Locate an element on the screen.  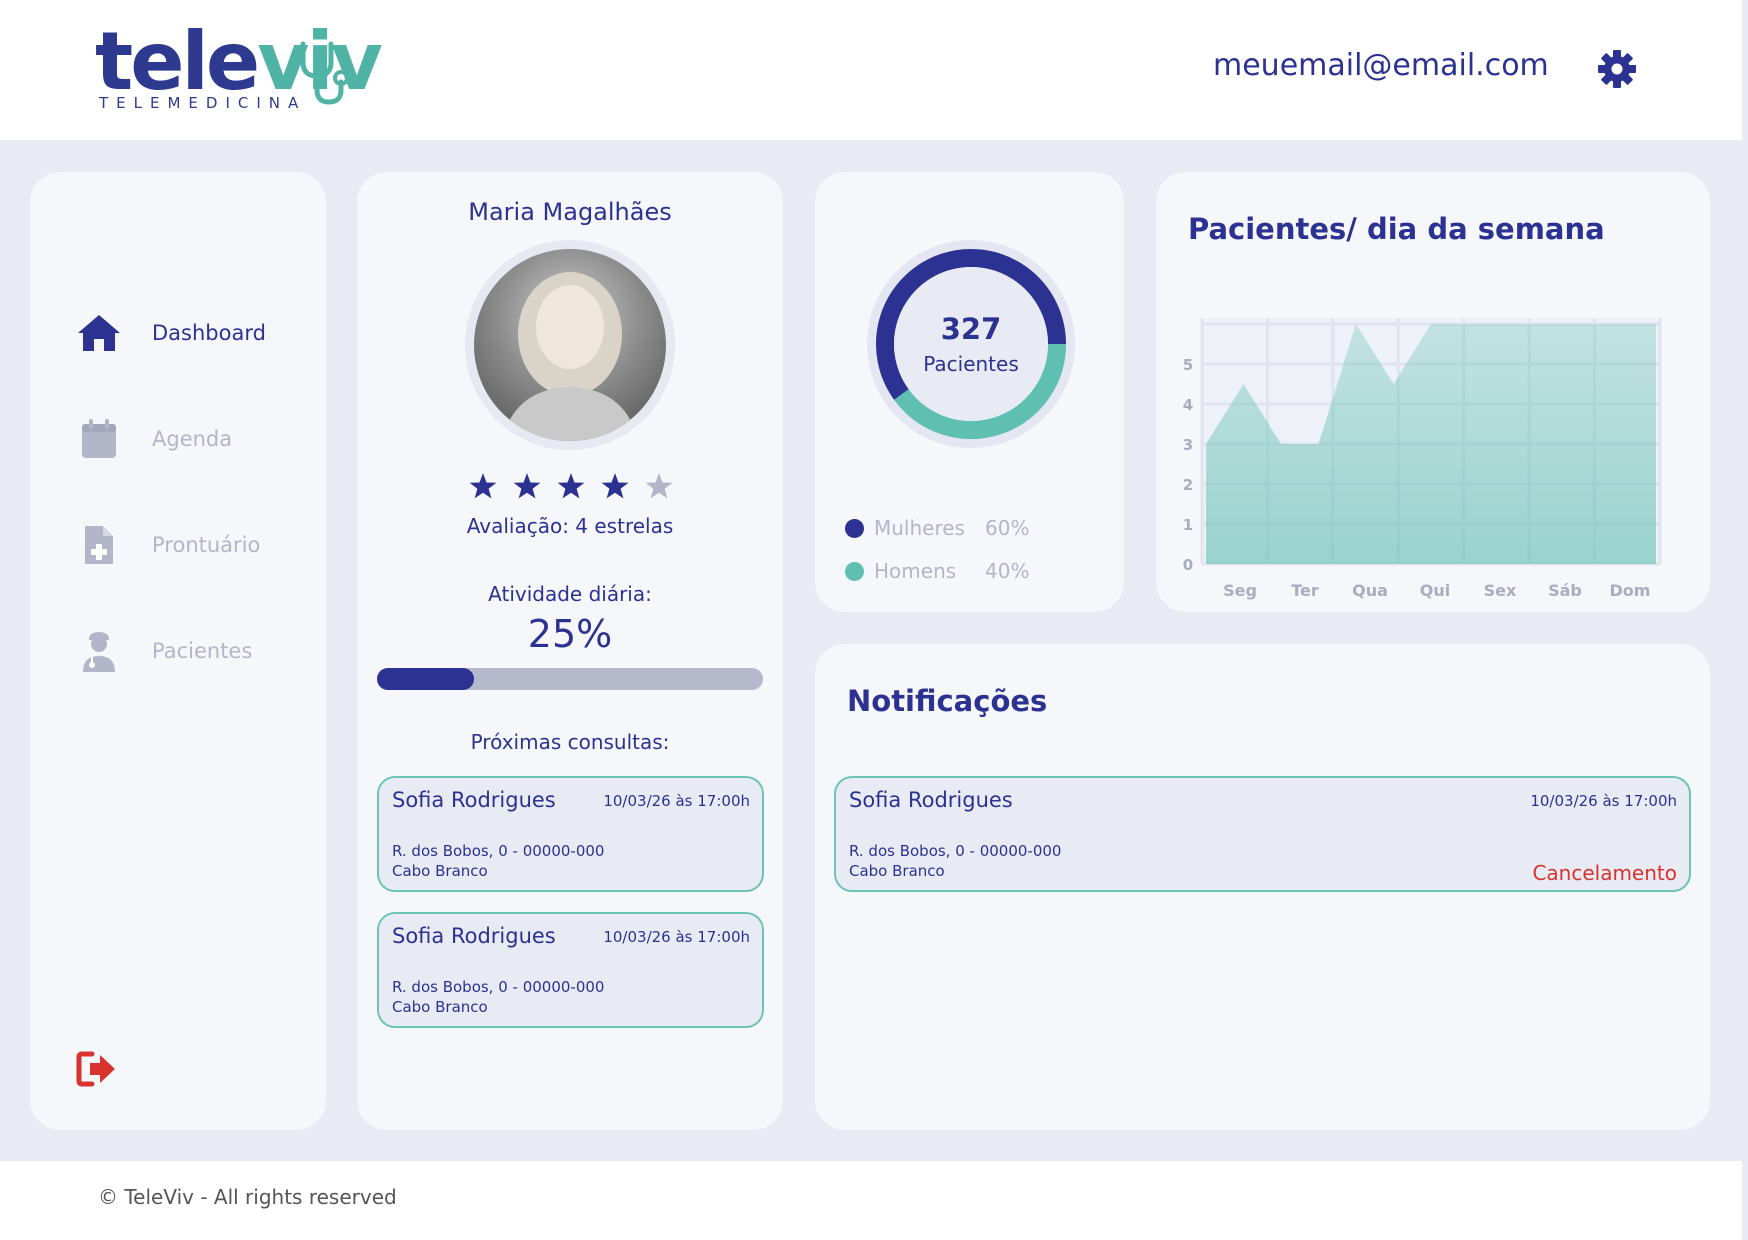
x-tick-label: Dom is located at coordinates (1630, 590).